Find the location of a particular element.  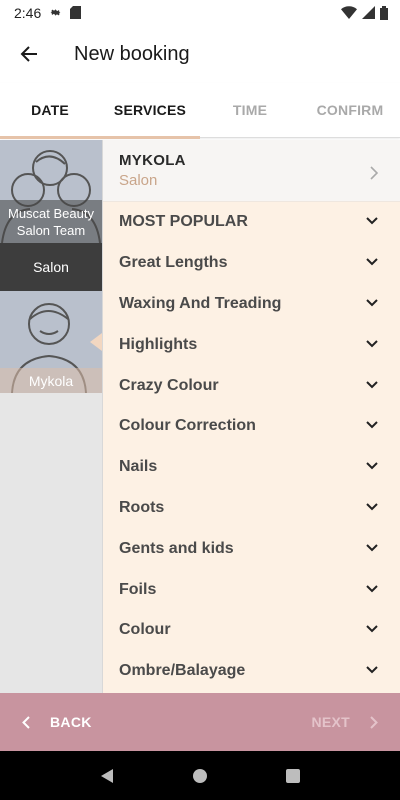

category-label: Colour Correction is located at coordinates (187, 426).